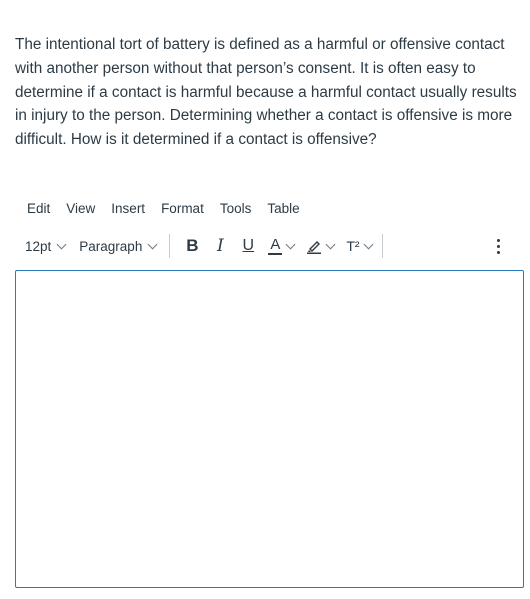  I want to click on bold-button: B, so click(192, 246).